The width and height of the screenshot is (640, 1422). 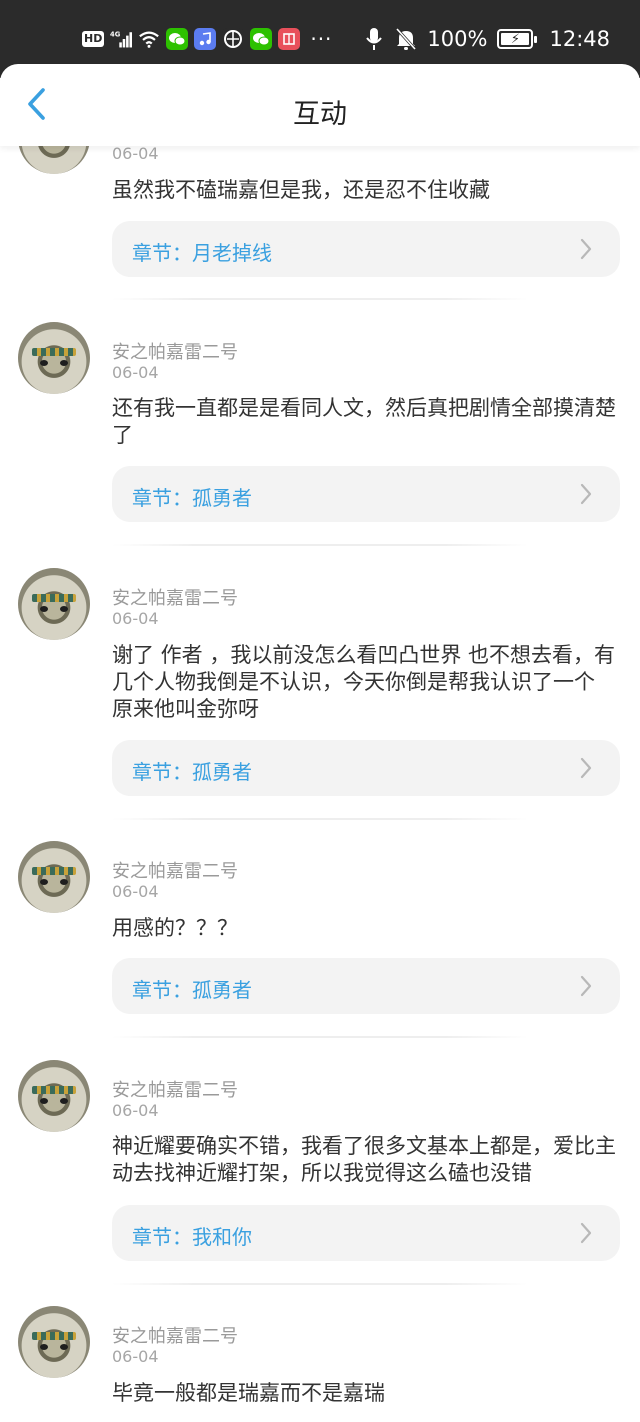 I want to click on status-right-icons: 100% ⚡ 12:48, so click(x=486, y=39).